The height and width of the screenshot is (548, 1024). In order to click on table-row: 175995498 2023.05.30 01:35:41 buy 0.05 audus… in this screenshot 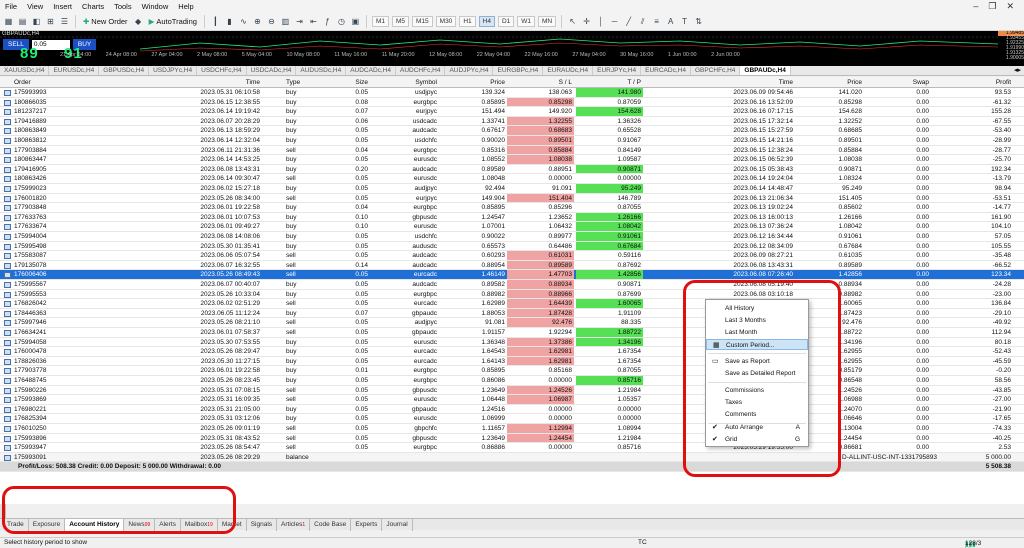, I will do `click(512, 246)`.